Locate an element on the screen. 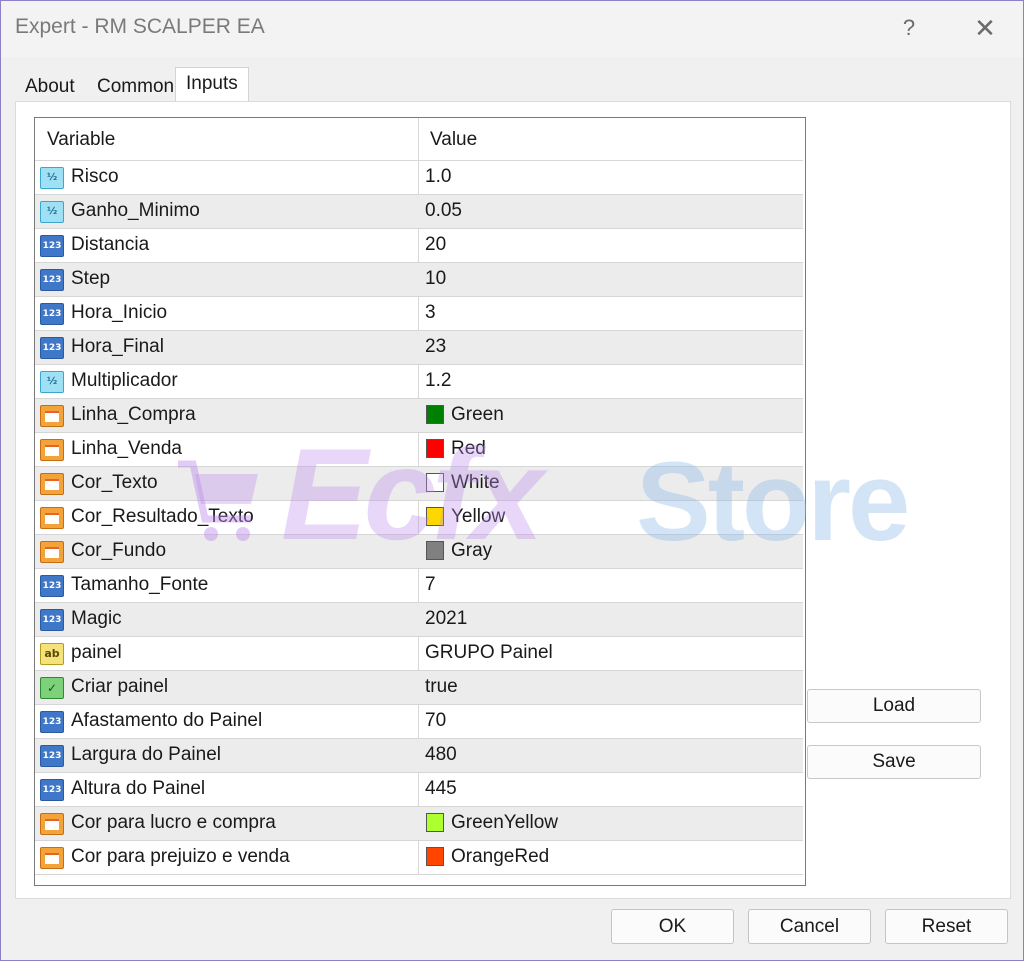 The height and width of the screenshot is (961, 1024). input-row: Cor_Texto White is located at coordinates (419, 484).